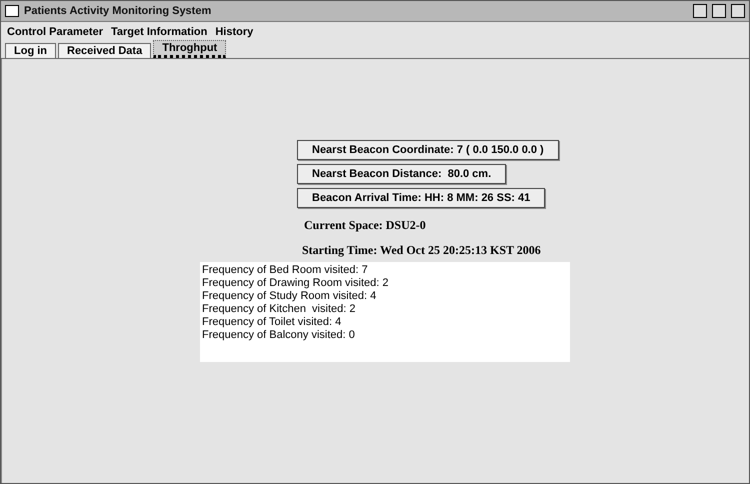 Image resolution: width=750 pixels, height=484 pixels. I want to click on tab: Log in, so click(30, 50).